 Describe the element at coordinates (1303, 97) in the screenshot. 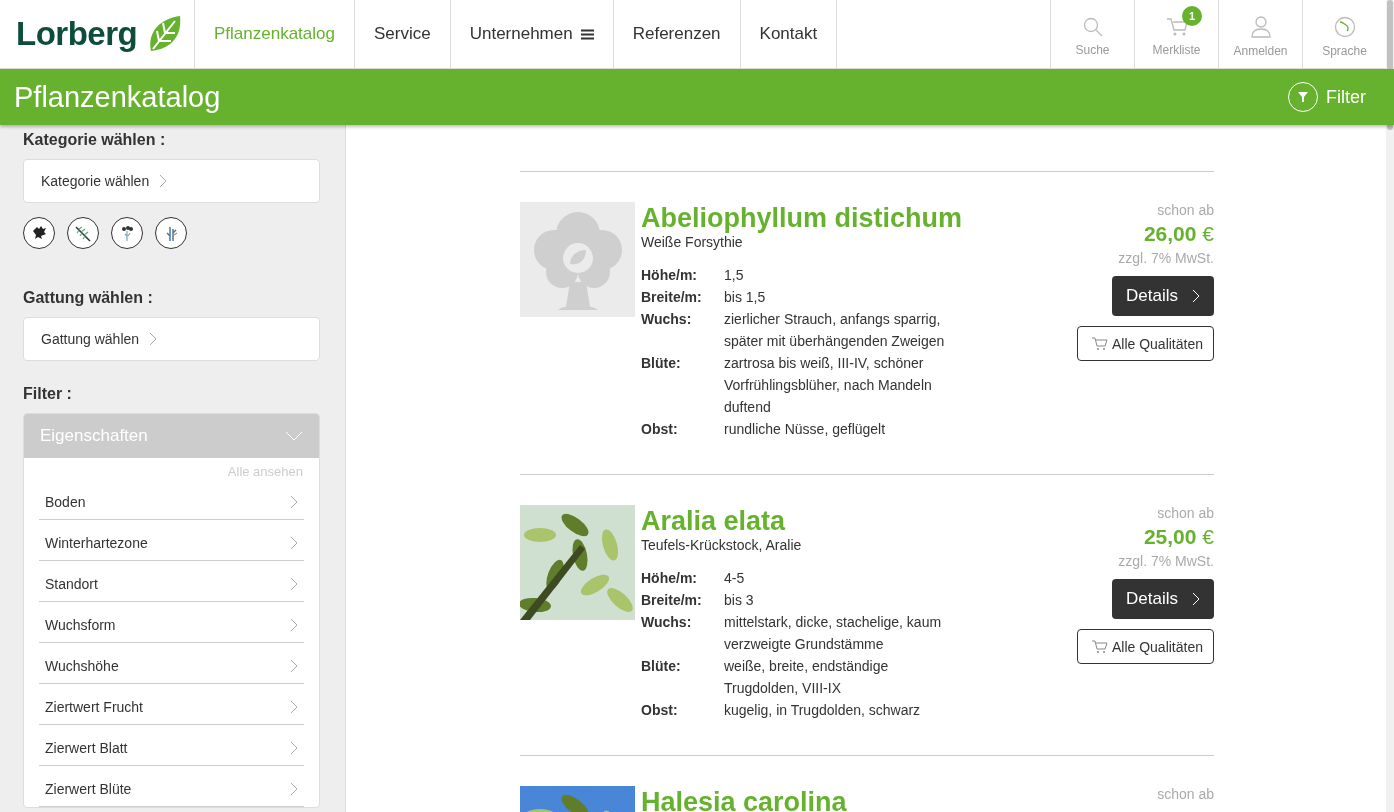

I see `filter-icon` at that location.